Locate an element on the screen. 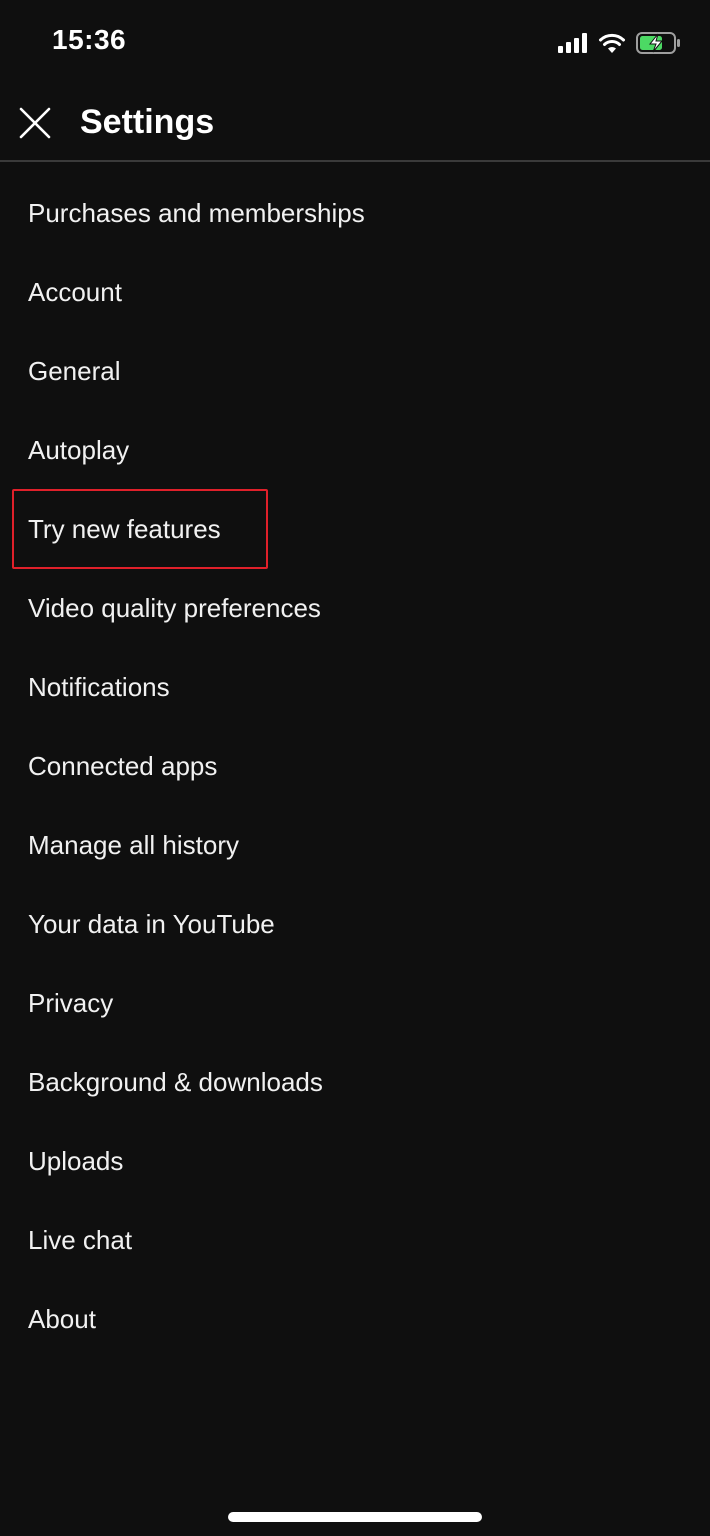  status-icons is located at coordinates (620, 43).